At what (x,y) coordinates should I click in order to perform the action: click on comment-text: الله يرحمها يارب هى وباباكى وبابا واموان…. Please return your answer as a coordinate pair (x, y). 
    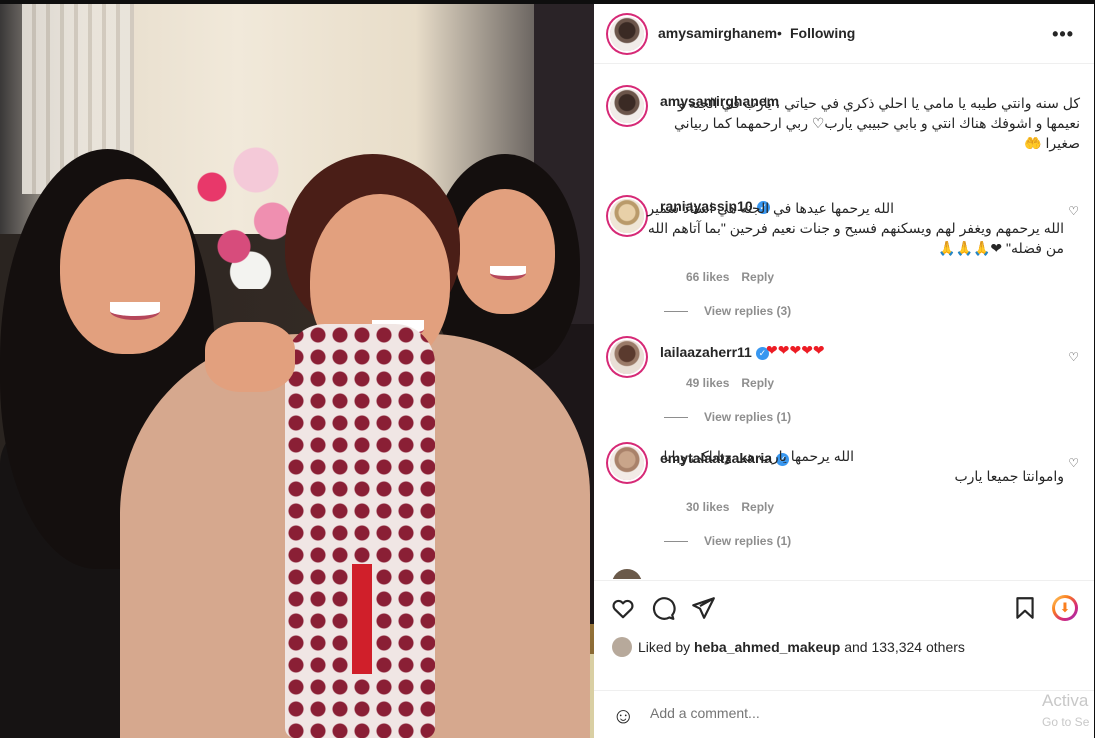
    Looking at the image, I should click on (864, 466).